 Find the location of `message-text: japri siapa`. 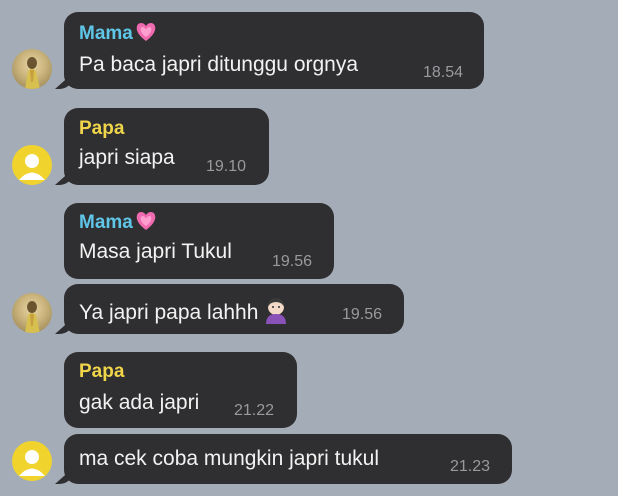

message-text: japri siapa is located at coordinates (127, 157).